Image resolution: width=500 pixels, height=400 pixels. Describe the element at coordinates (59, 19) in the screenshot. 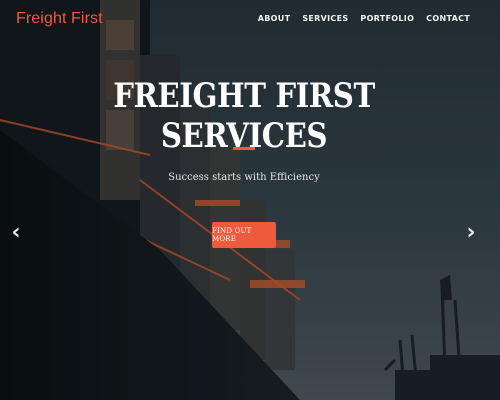

I see `brand-logo: Freight First` at that location.